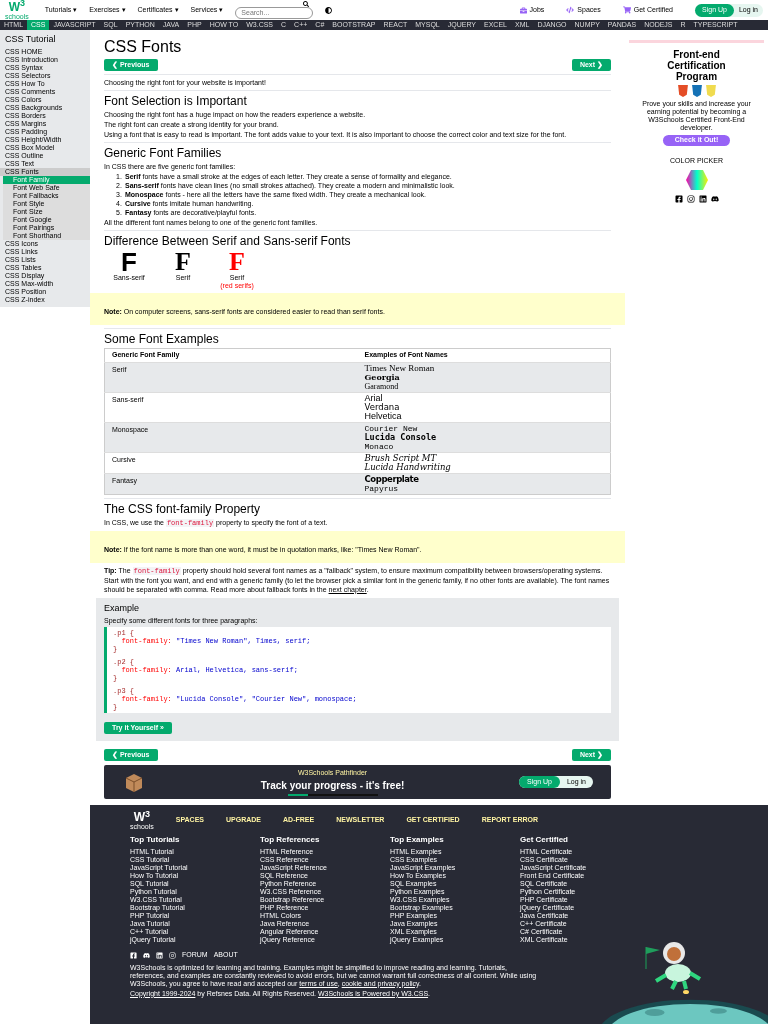 The width and height of the screenshot is (768, 1024). I want to click on cart-icon, so click(626, 10).